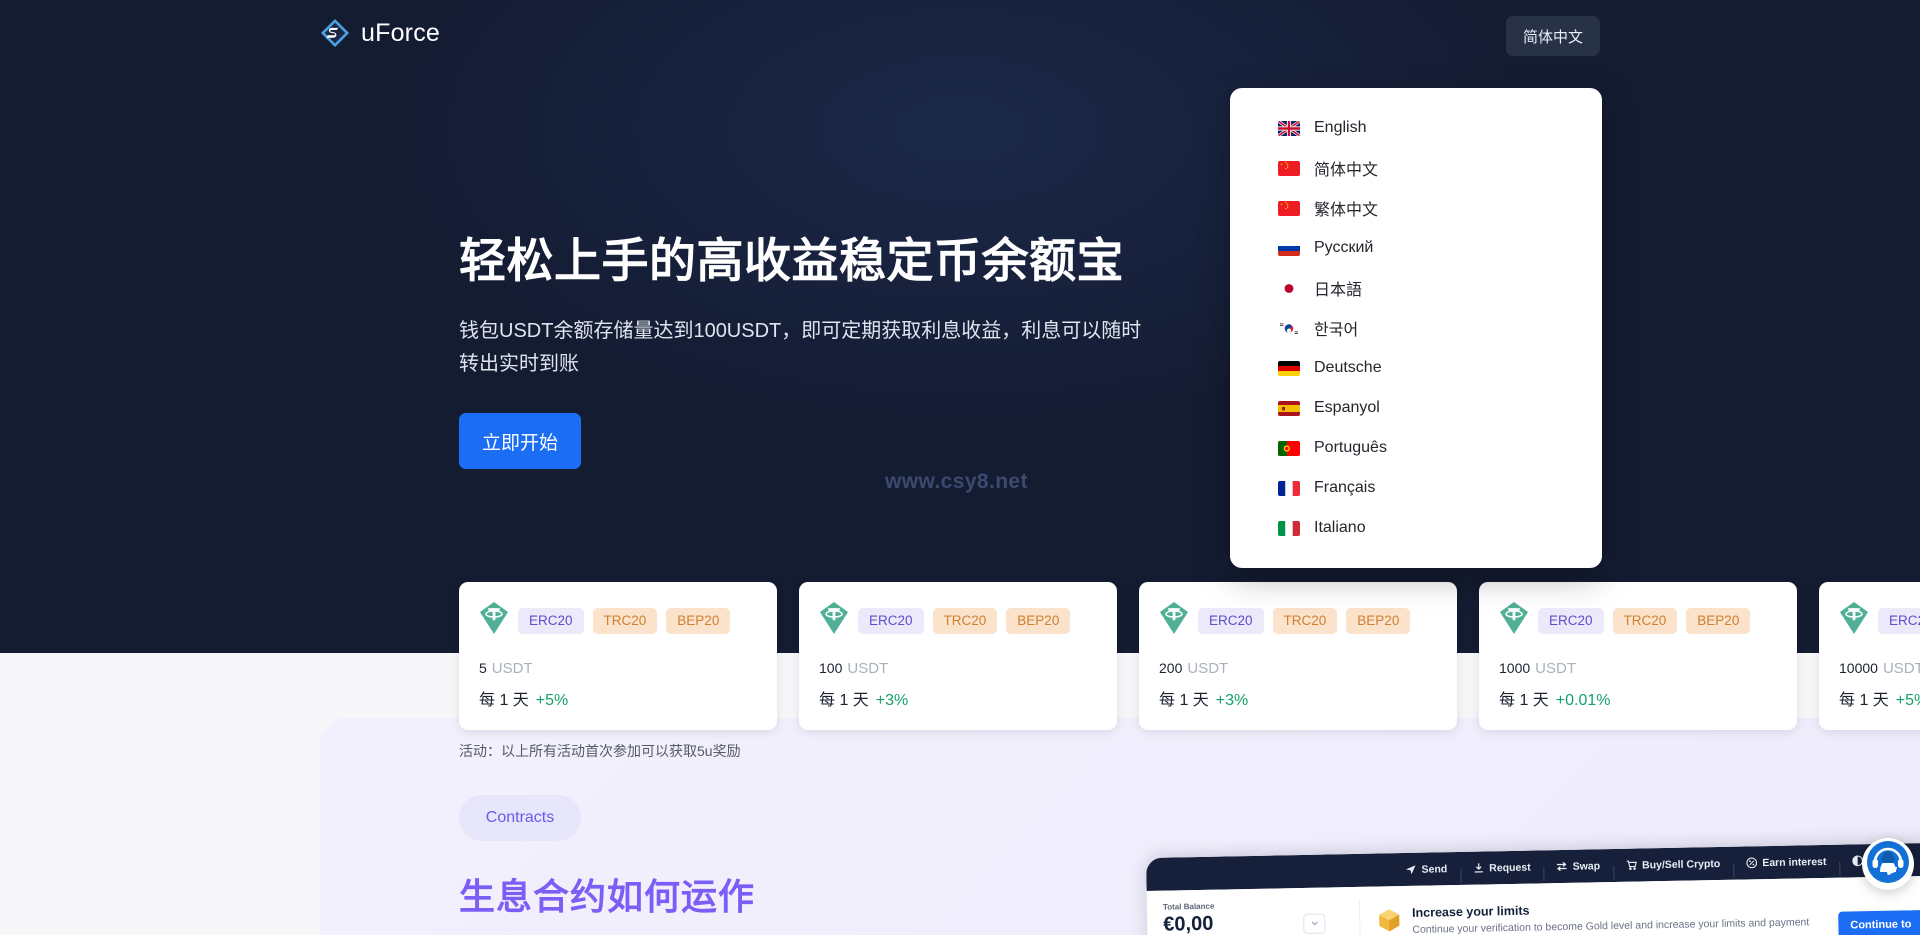 Image resolution: width=1920 pixels, height=935 pixels. I want to click on brand-name: uForce, so click(401, 32).